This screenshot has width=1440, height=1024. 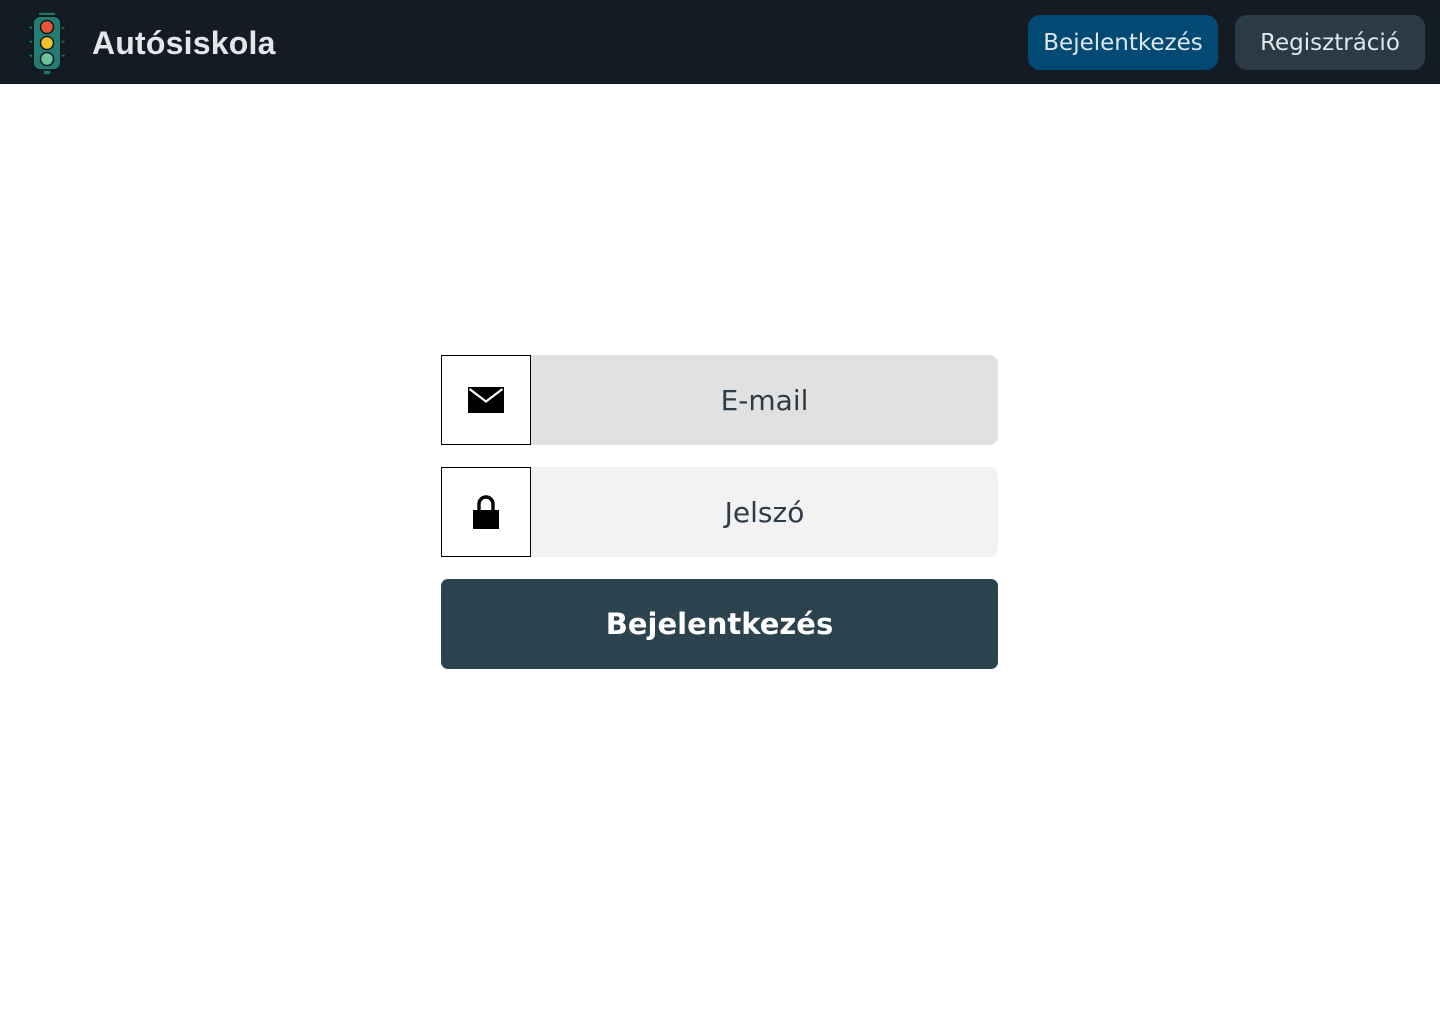 I want to click on email-field-group, so click(x=719, y=400).